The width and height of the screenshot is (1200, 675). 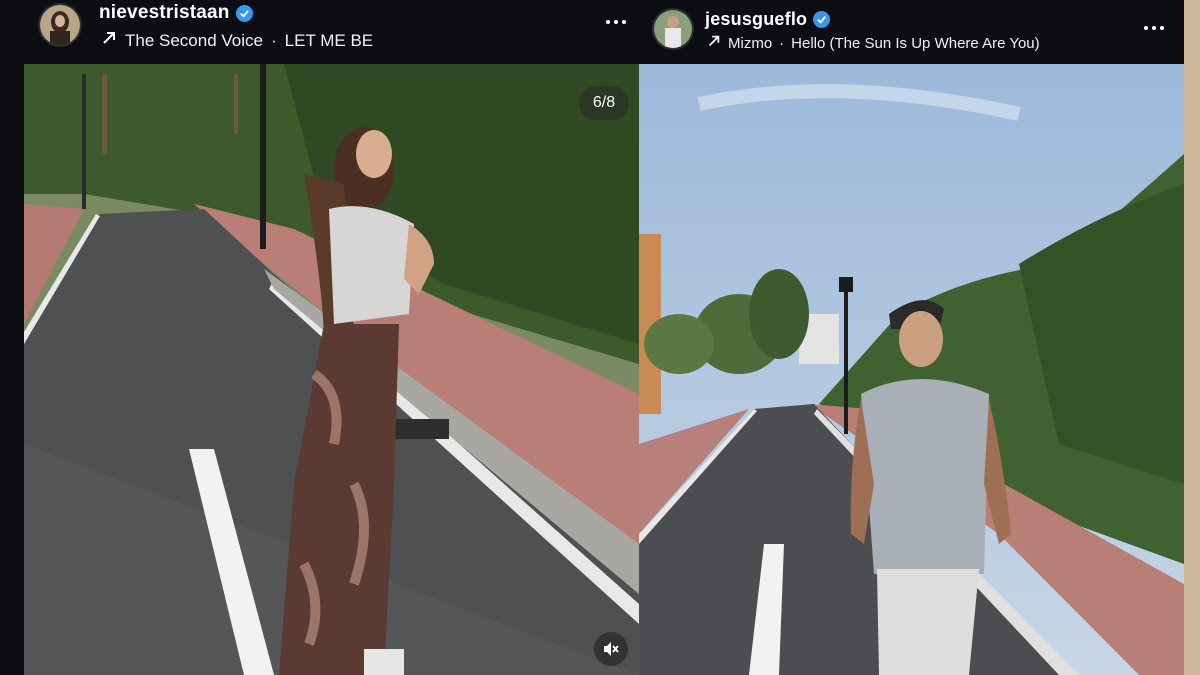 What do you see at coordinates (756, 19) in the screenshot?
I see `username: jesusgueflo` at bounding box center [756, 19].